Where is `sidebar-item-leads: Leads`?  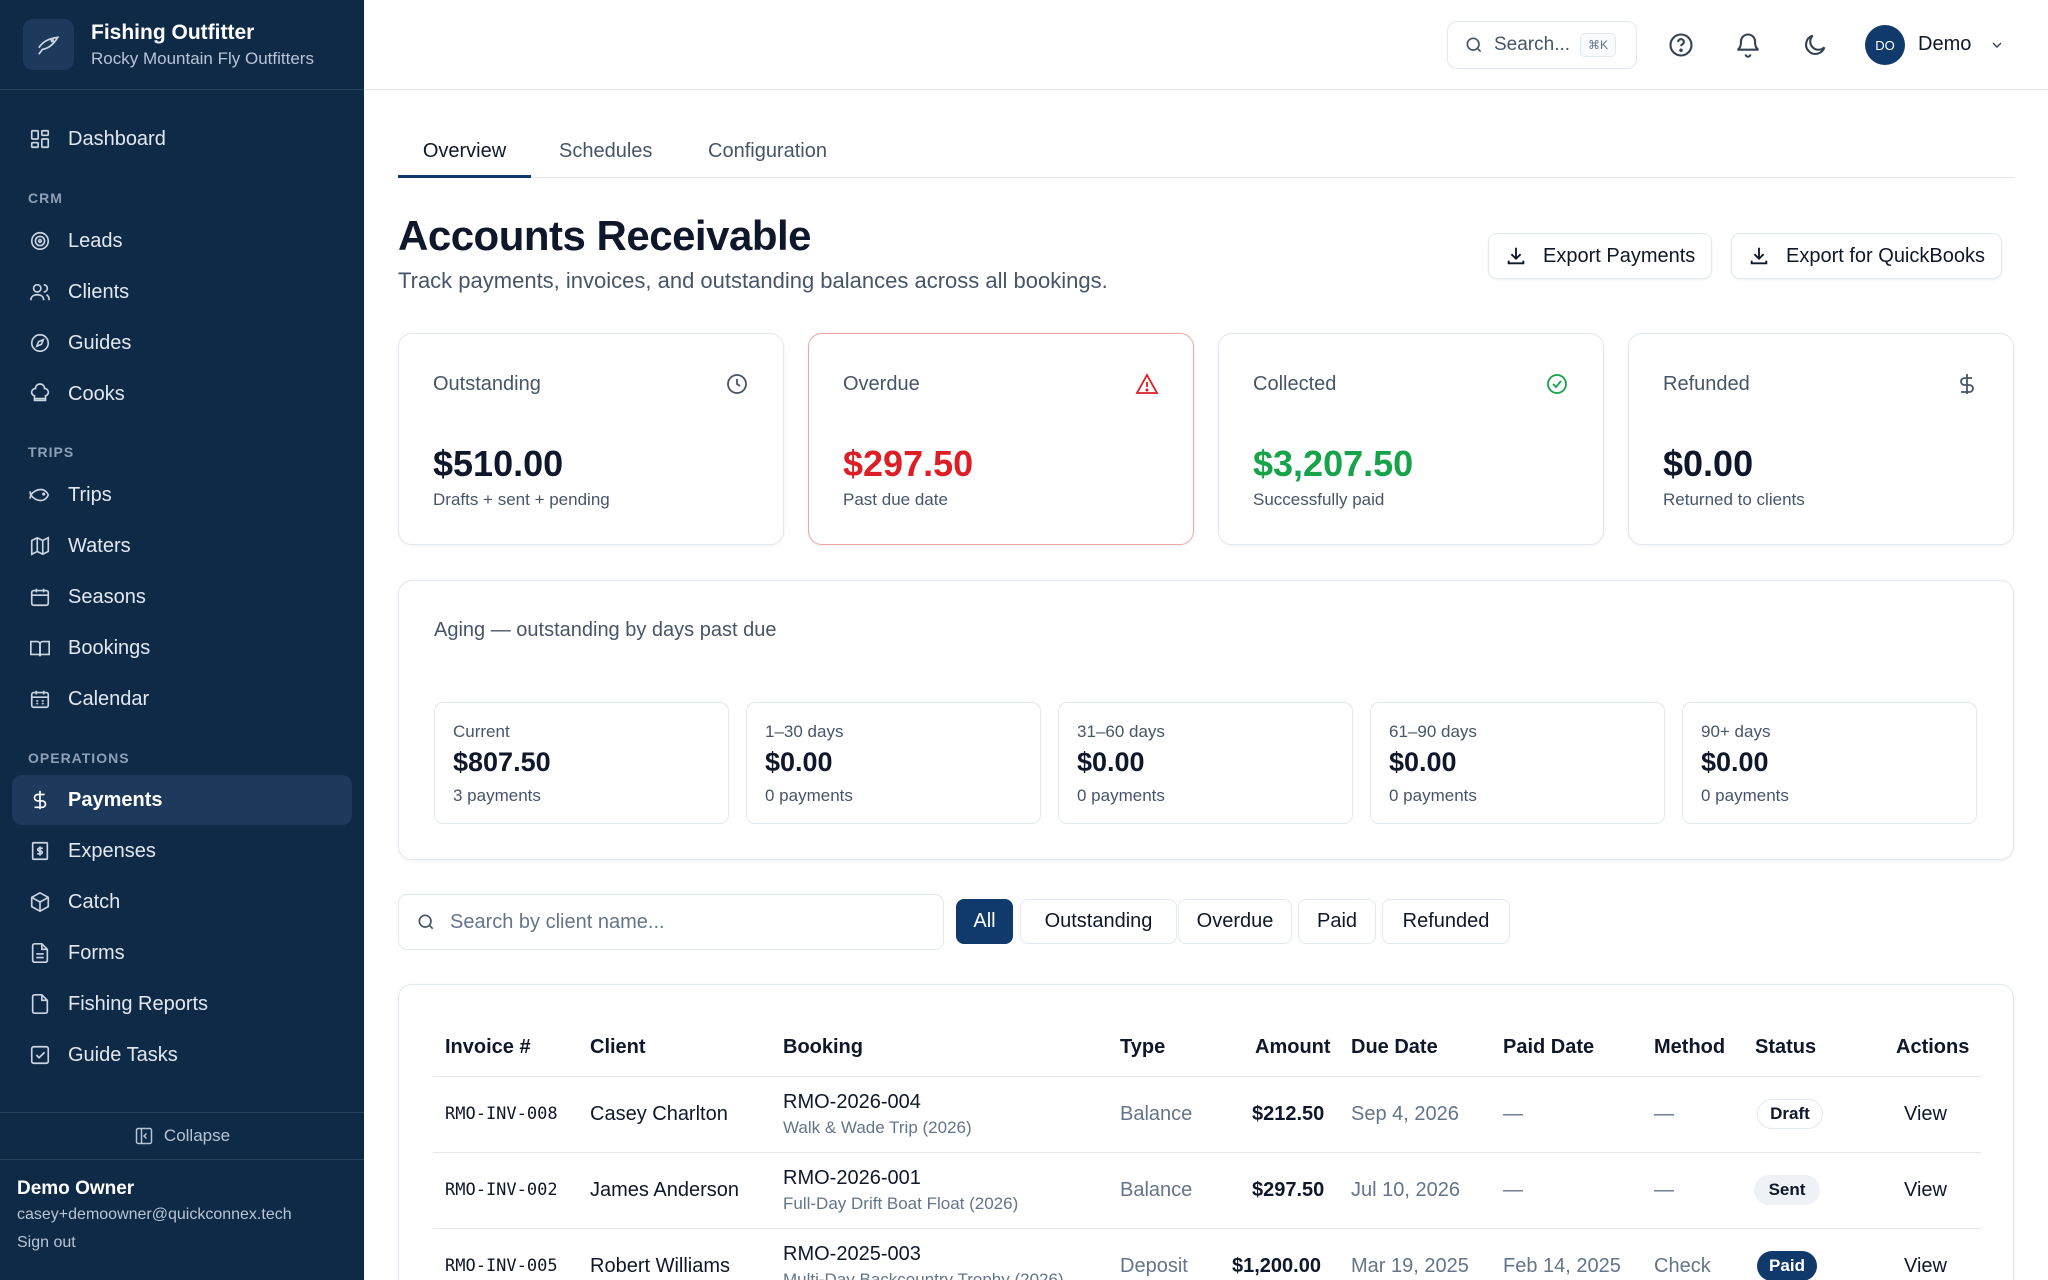
sidebar-item-leads: Leads is located at coordinates (182, 241).